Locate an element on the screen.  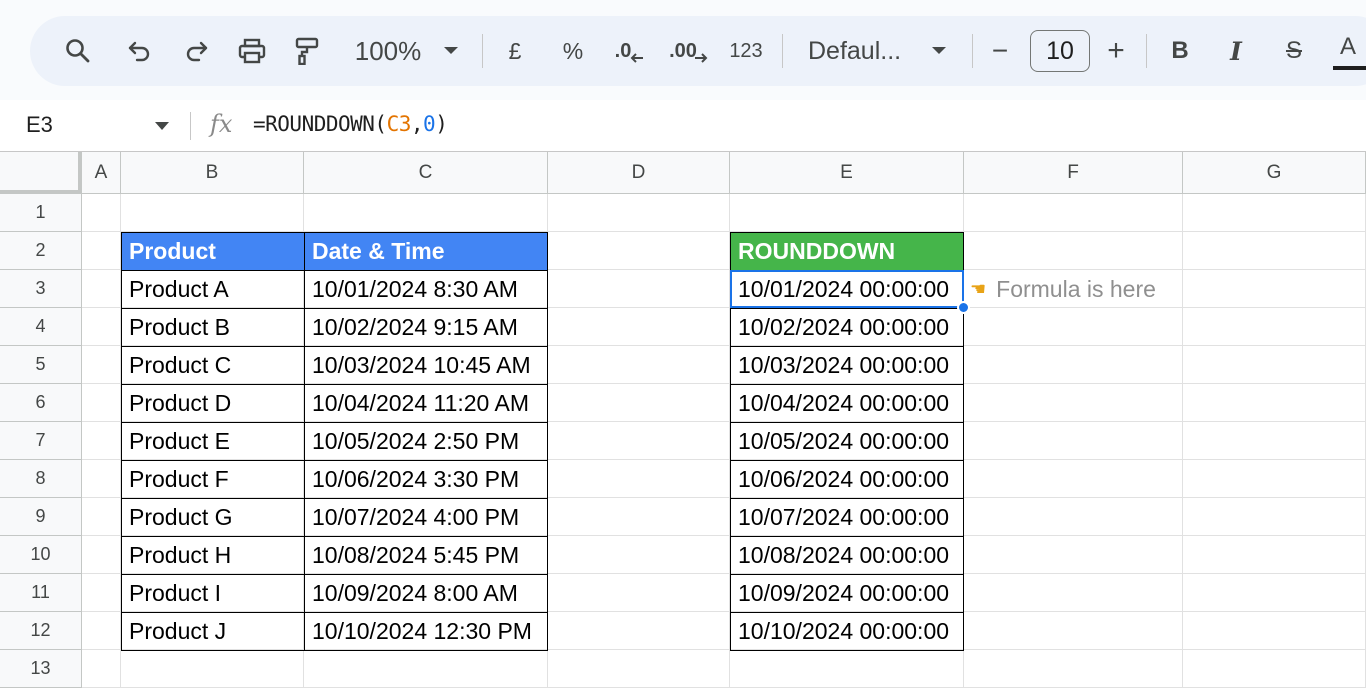
datetime-cell: 10/05/2024 2:50 PM is located at coordinates (426, 441).